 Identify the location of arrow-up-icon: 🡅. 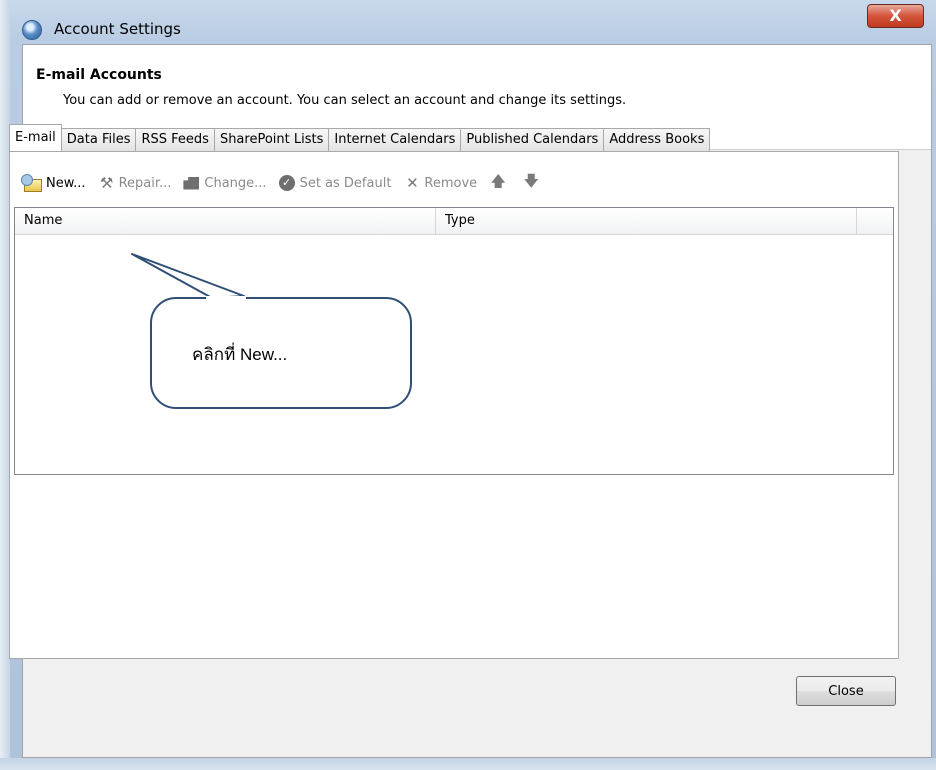
(498, 180).